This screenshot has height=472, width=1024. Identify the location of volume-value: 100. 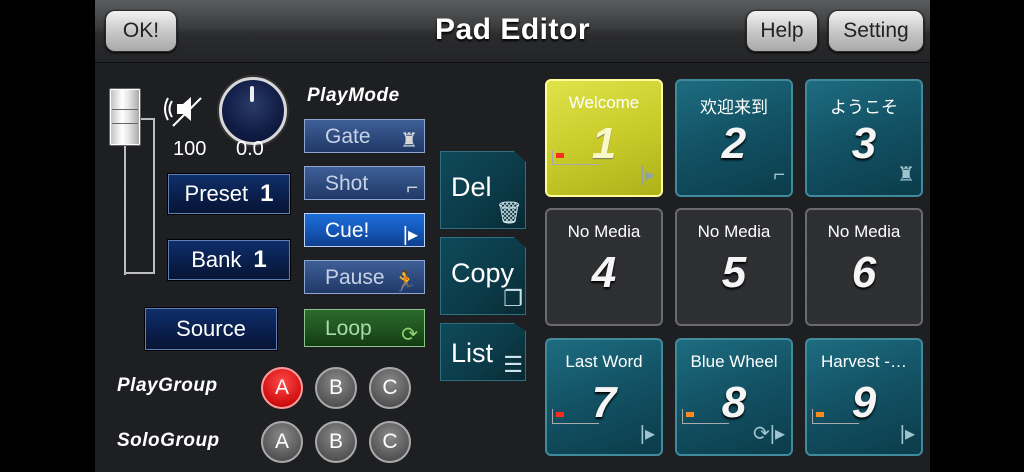
(190, 149).